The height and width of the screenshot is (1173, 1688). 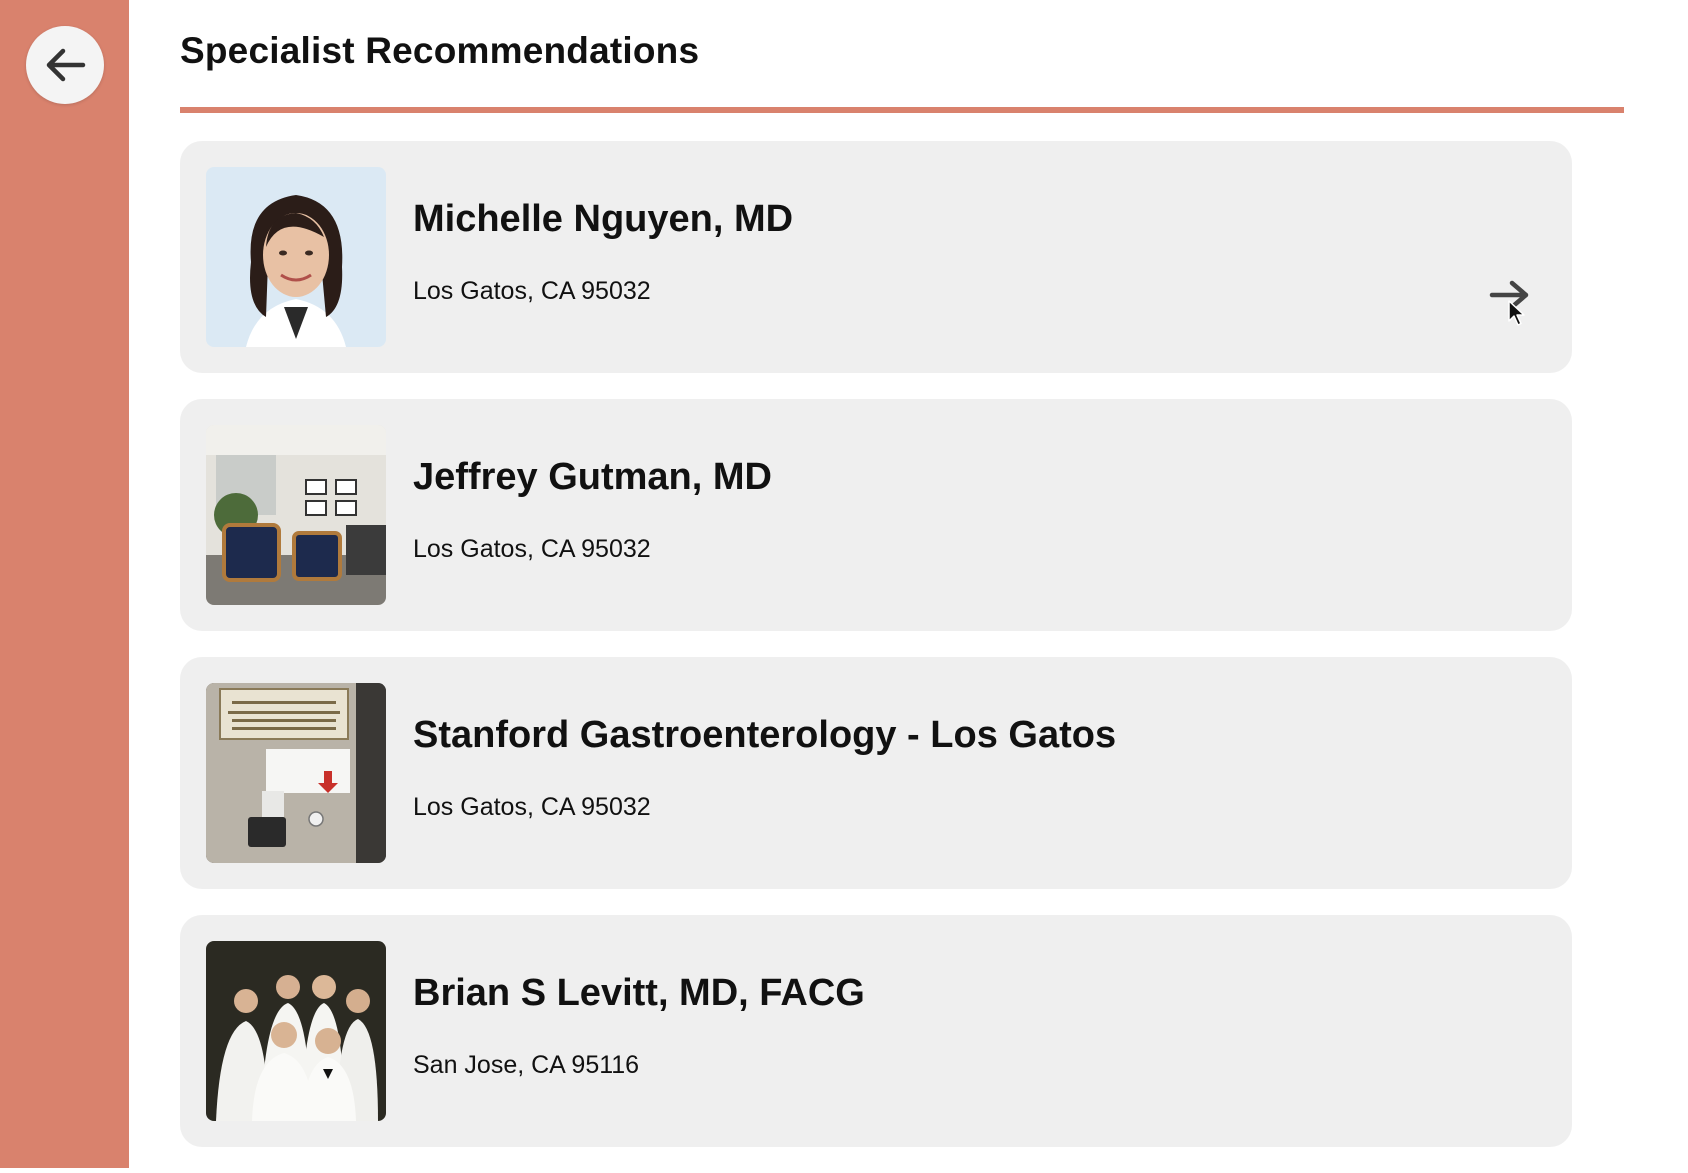 What do you see at coordinates (765, 735) in the screenshot?
I see `specialist-name: Stanford Gastroenterology - Los Gatos` at bounding box center [765, 735].